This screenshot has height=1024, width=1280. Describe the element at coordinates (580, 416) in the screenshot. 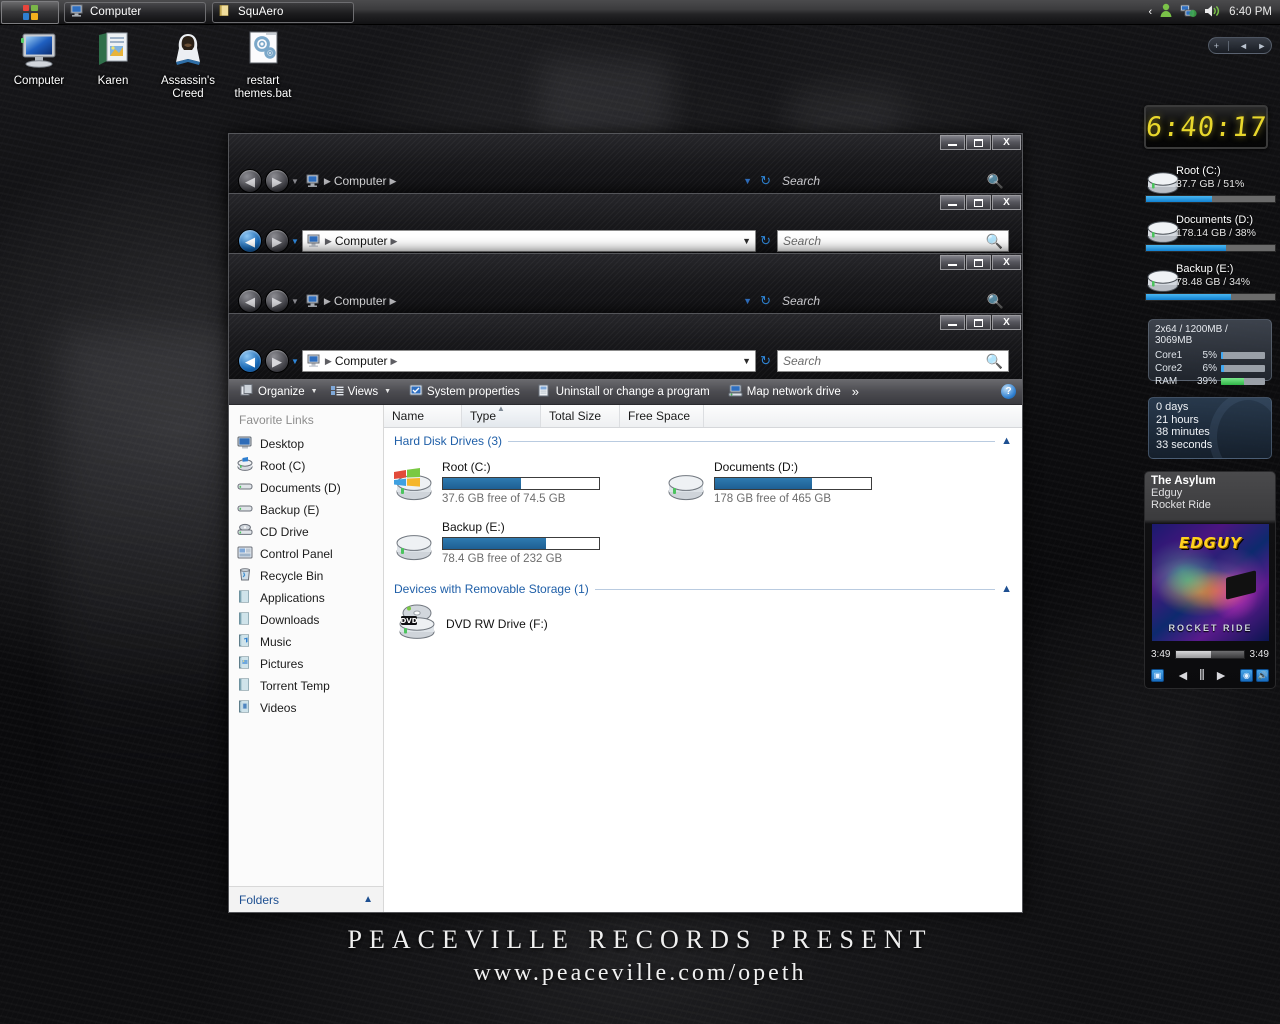

I see `column-header-total-size: Total Size` at that location.